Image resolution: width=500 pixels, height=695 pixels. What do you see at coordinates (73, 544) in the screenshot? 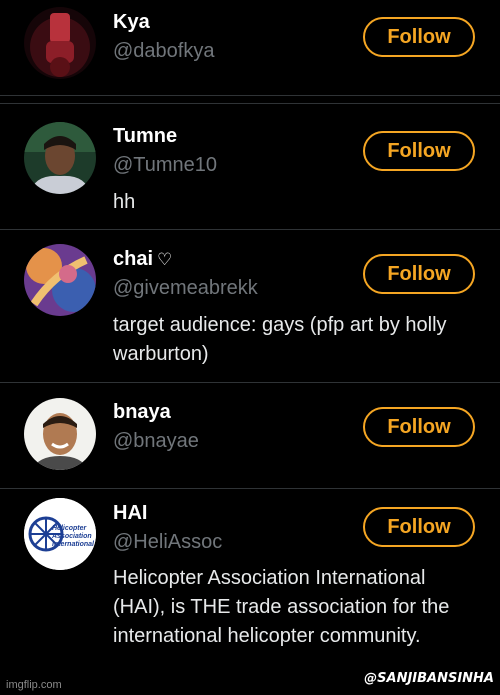
I see `svg-text: International` at bounding box center [73, 544].